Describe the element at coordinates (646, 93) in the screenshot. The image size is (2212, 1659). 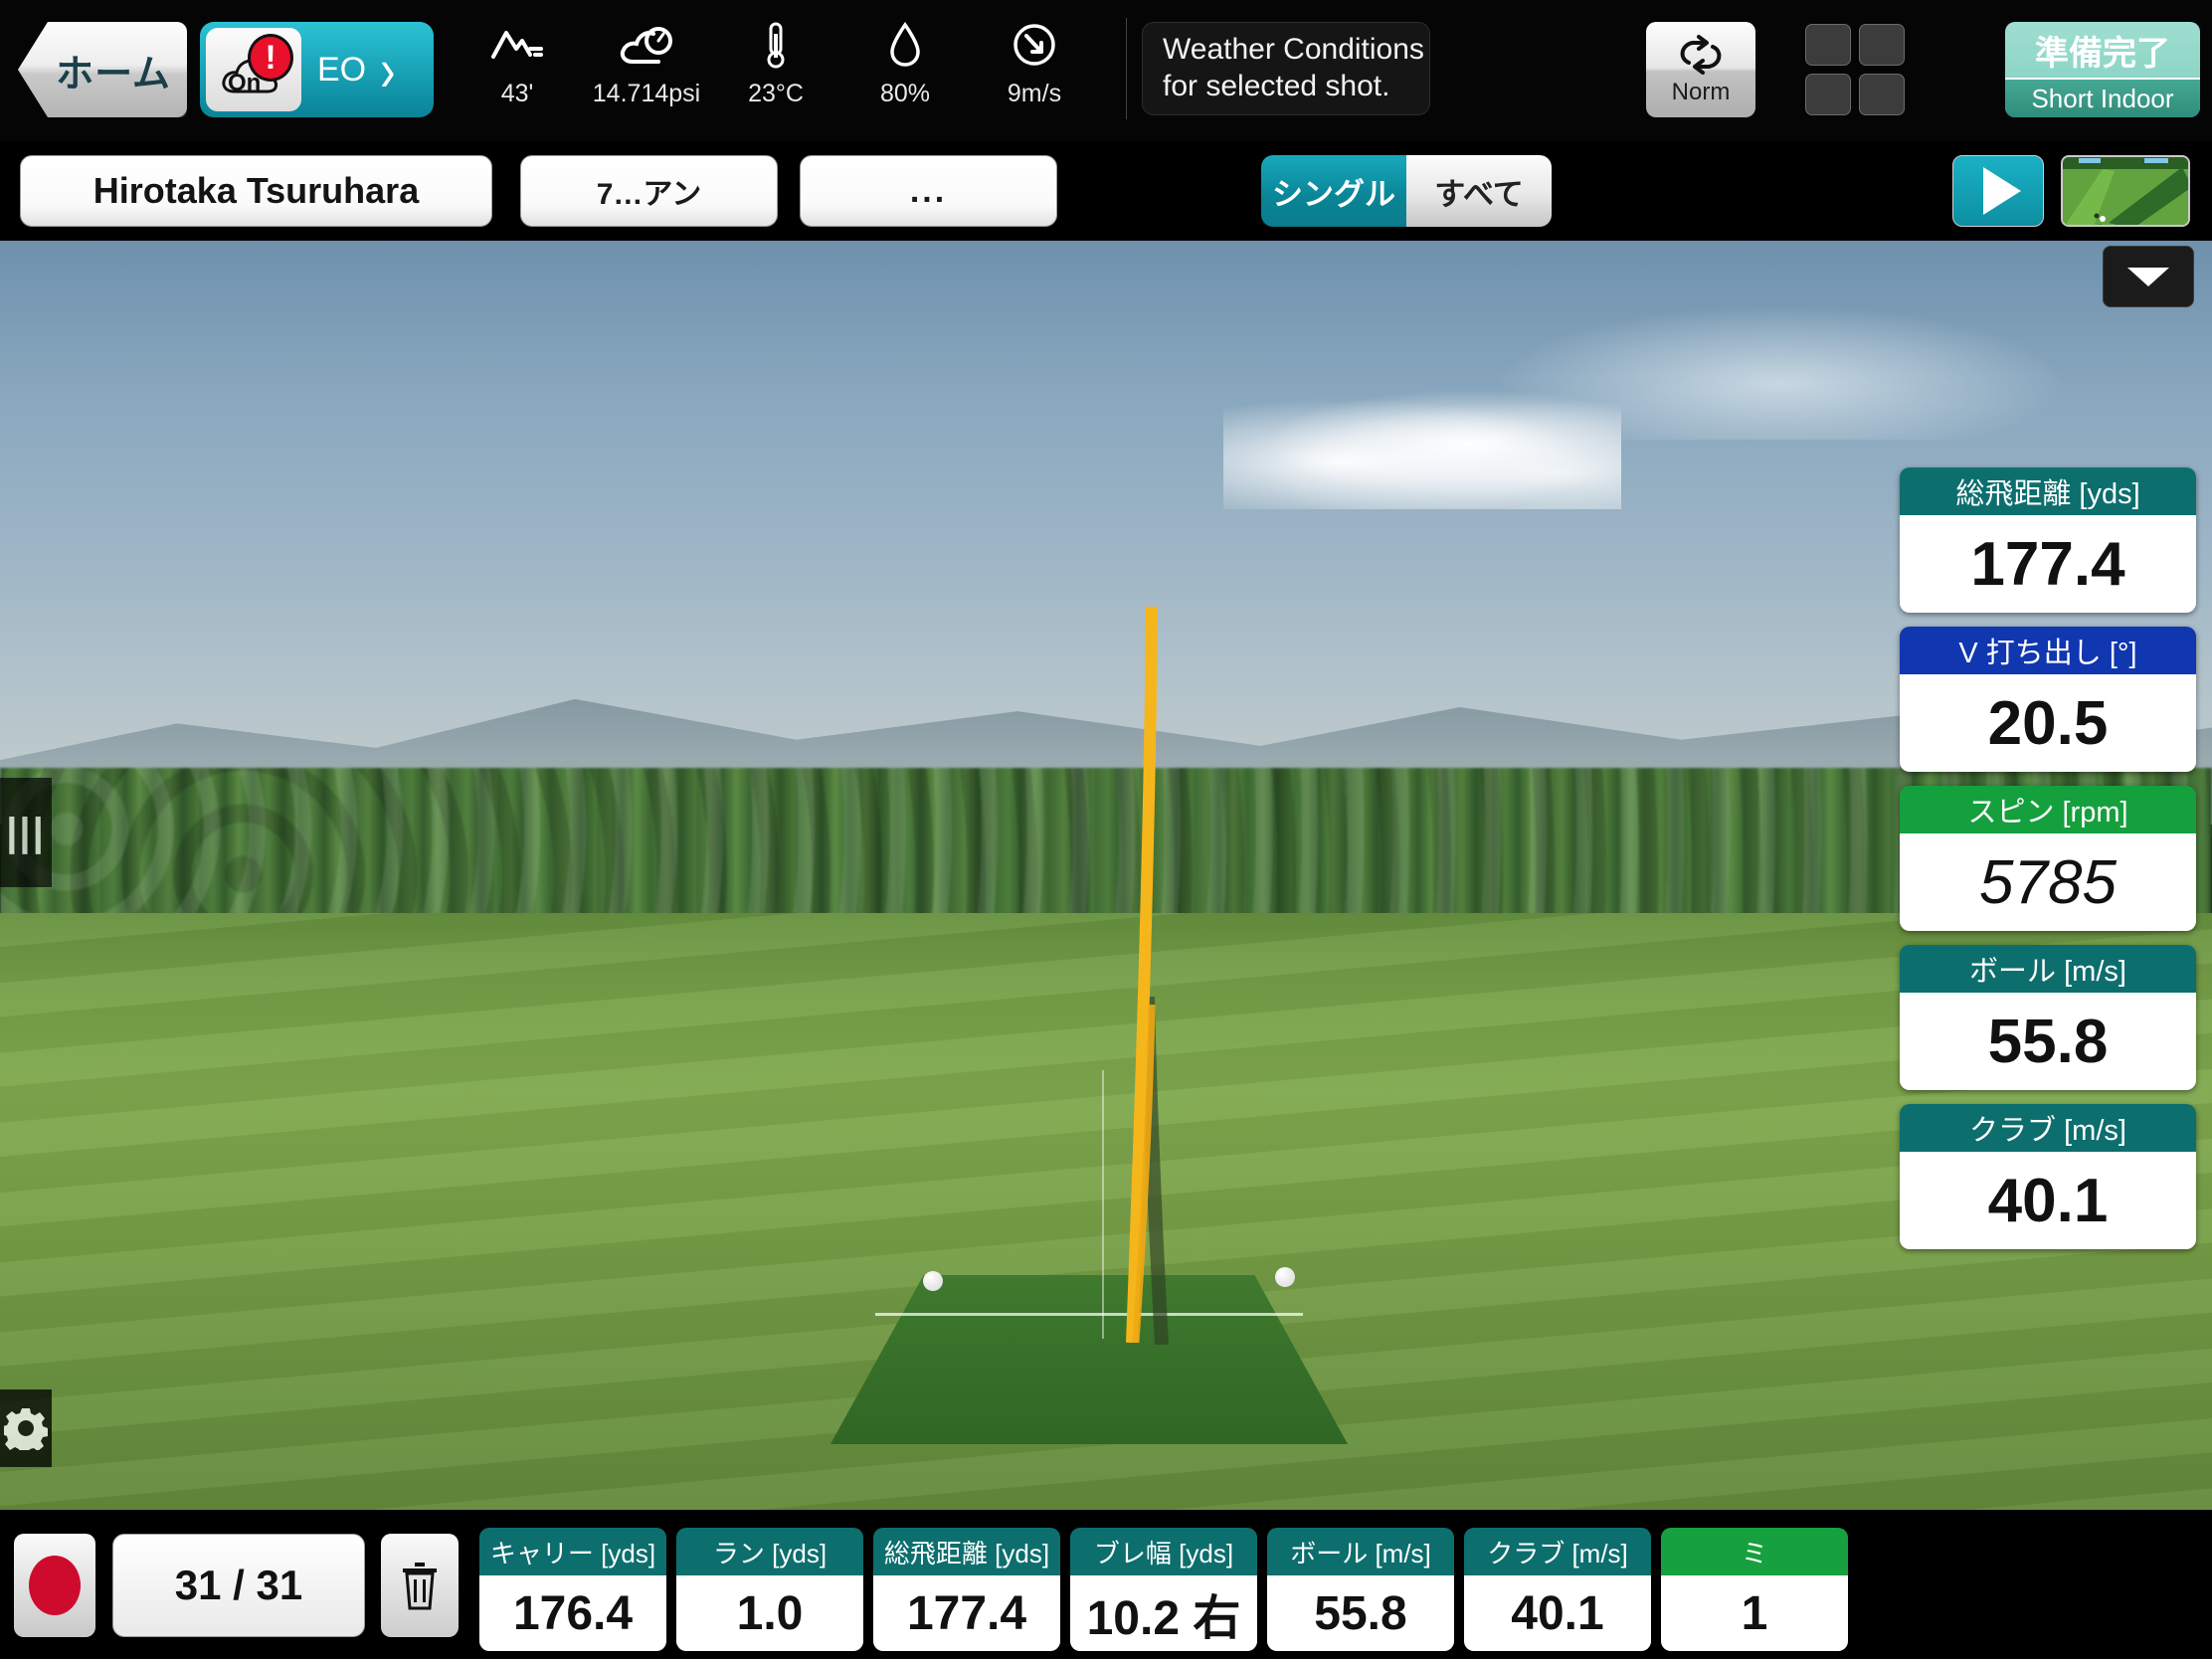
I see `pressure-value: 14.714psi` at that location.